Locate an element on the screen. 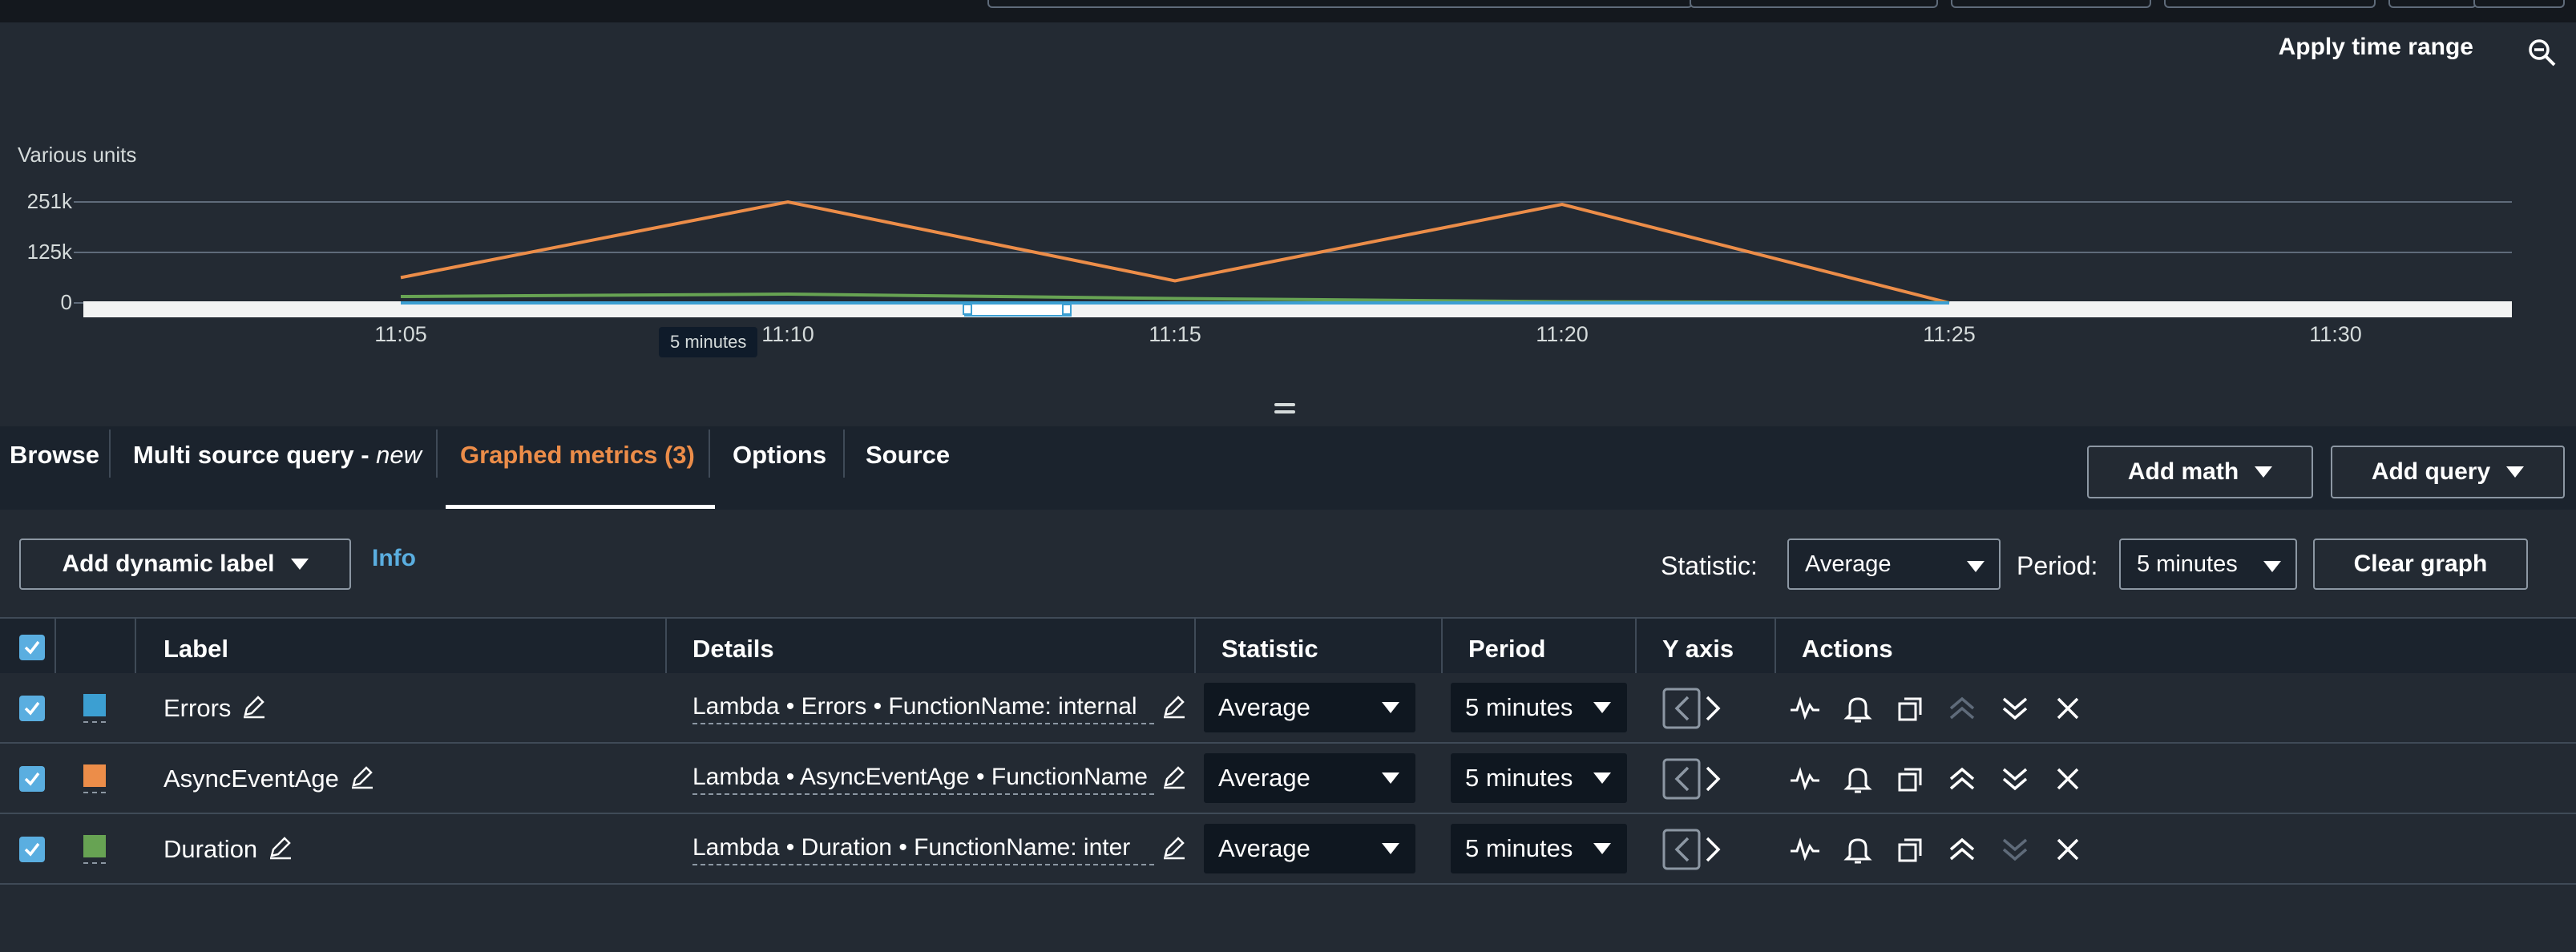 The height and width of the screenshot is (952, 2576). column-header-period: Period is located at coordinates (1507, 649).